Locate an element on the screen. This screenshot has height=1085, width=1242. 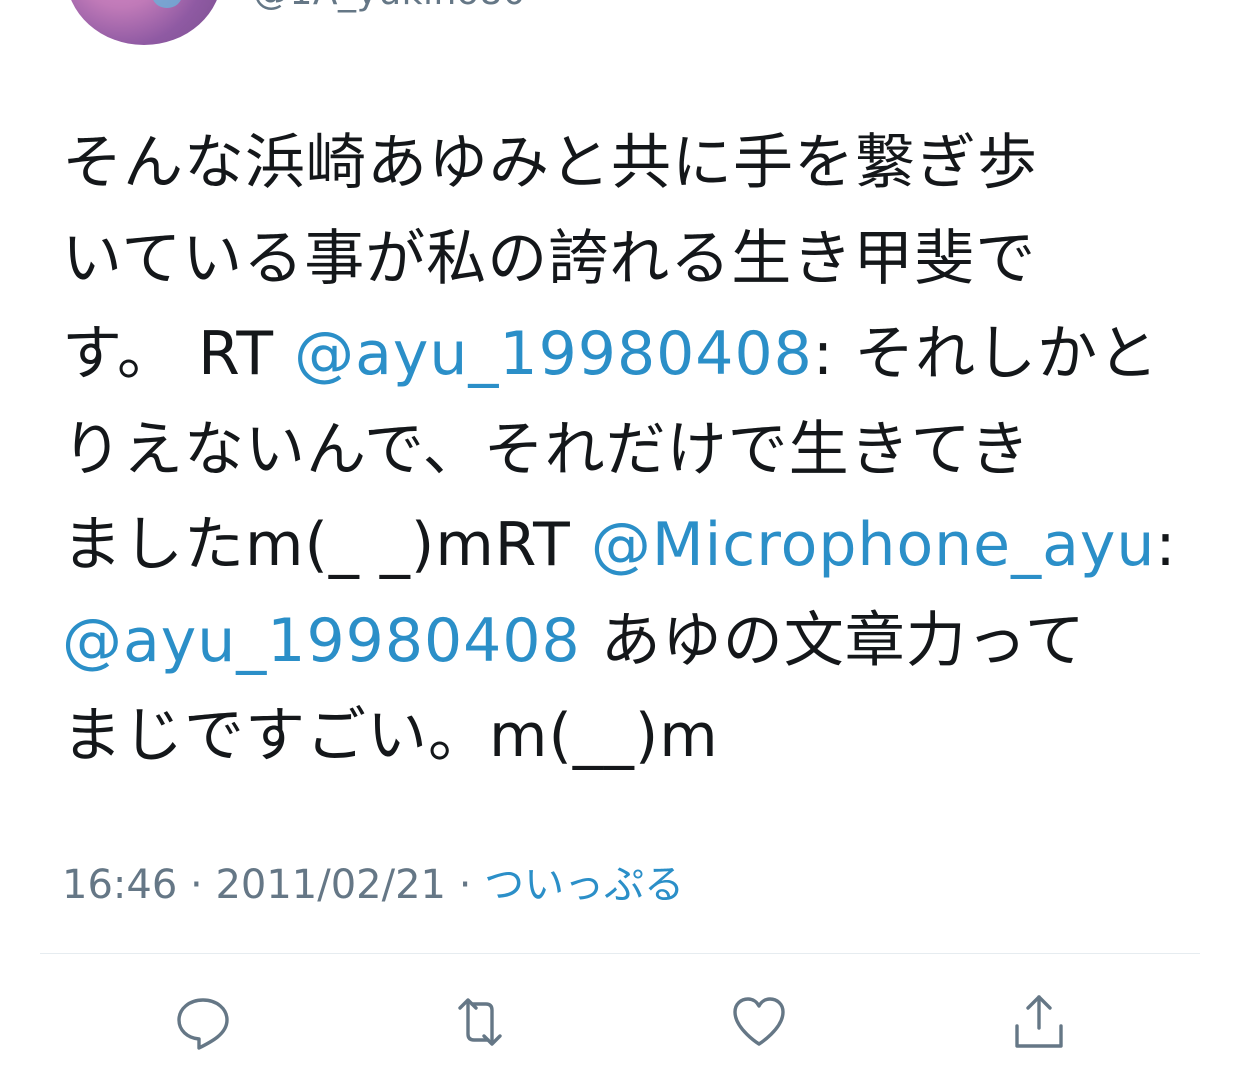
tweet-text-line: す。 RT @ayu_19980408: それしかと is located at coordinates (627, 355).